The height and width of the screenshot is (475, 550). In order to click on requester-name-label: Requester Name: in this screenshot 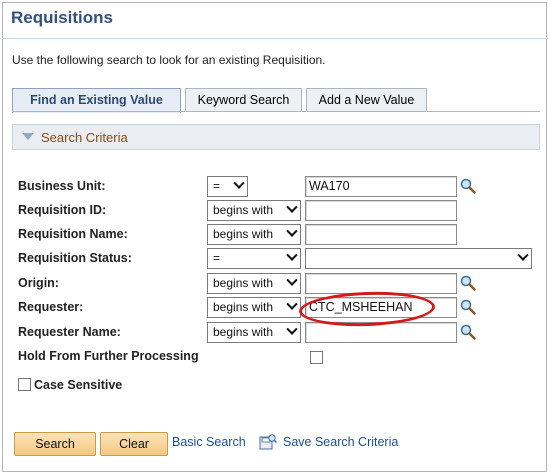, I will do `click(69, 332)`.